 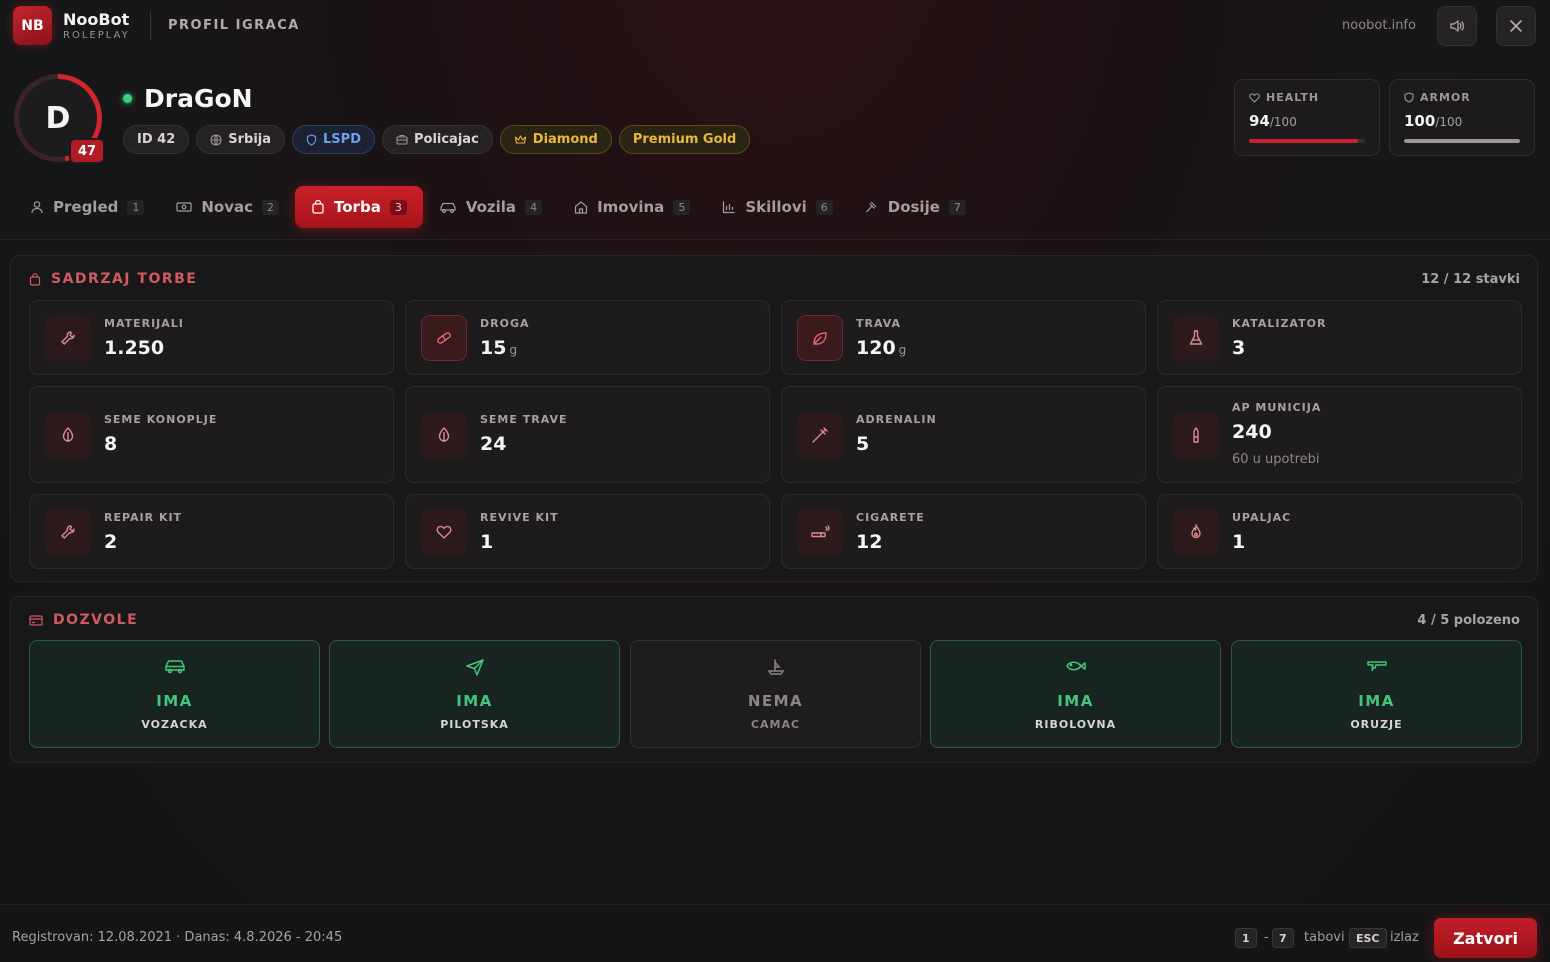 I want to click on license-status: NEMA, so click(x=775, y=701).